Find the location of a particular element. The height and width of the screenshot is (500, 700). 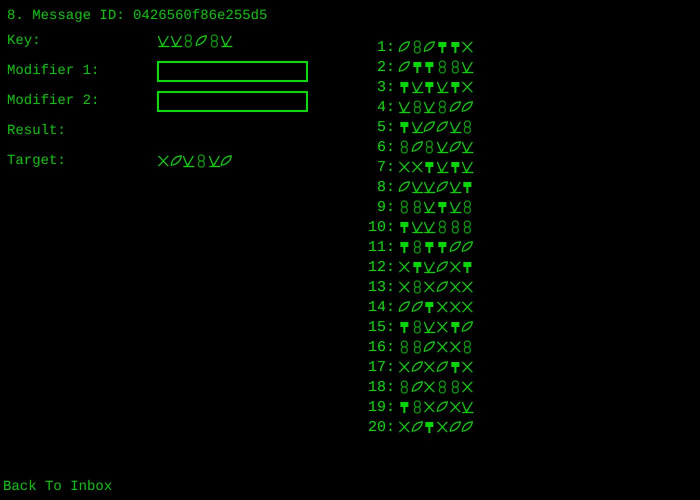

sequence-number: 18: is located at coordinates (380, 387).